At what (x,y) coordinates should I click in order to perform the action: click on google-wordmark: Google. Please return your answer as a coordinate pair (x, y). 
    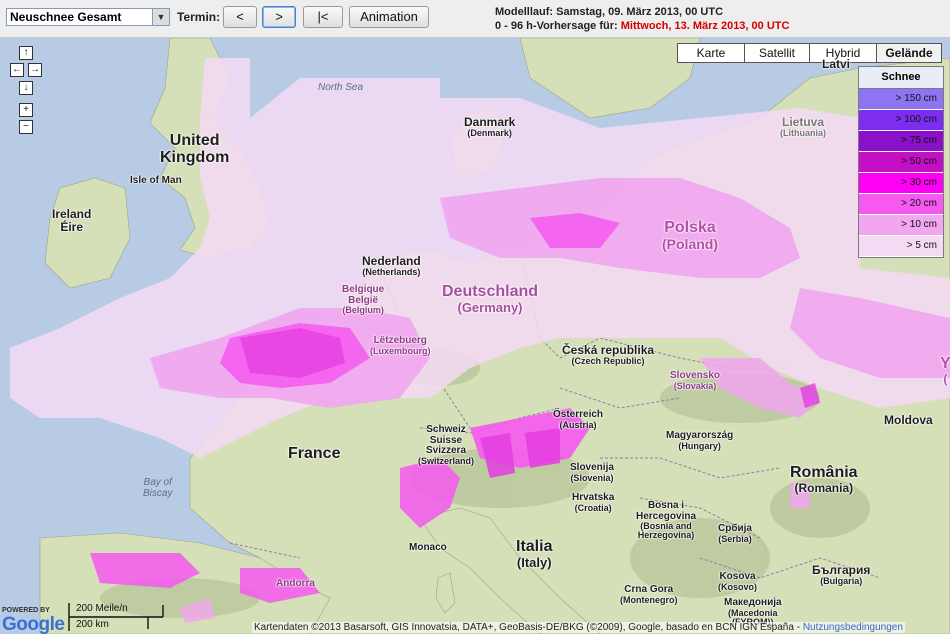
    Looking at the image, I should click on (33, 624).